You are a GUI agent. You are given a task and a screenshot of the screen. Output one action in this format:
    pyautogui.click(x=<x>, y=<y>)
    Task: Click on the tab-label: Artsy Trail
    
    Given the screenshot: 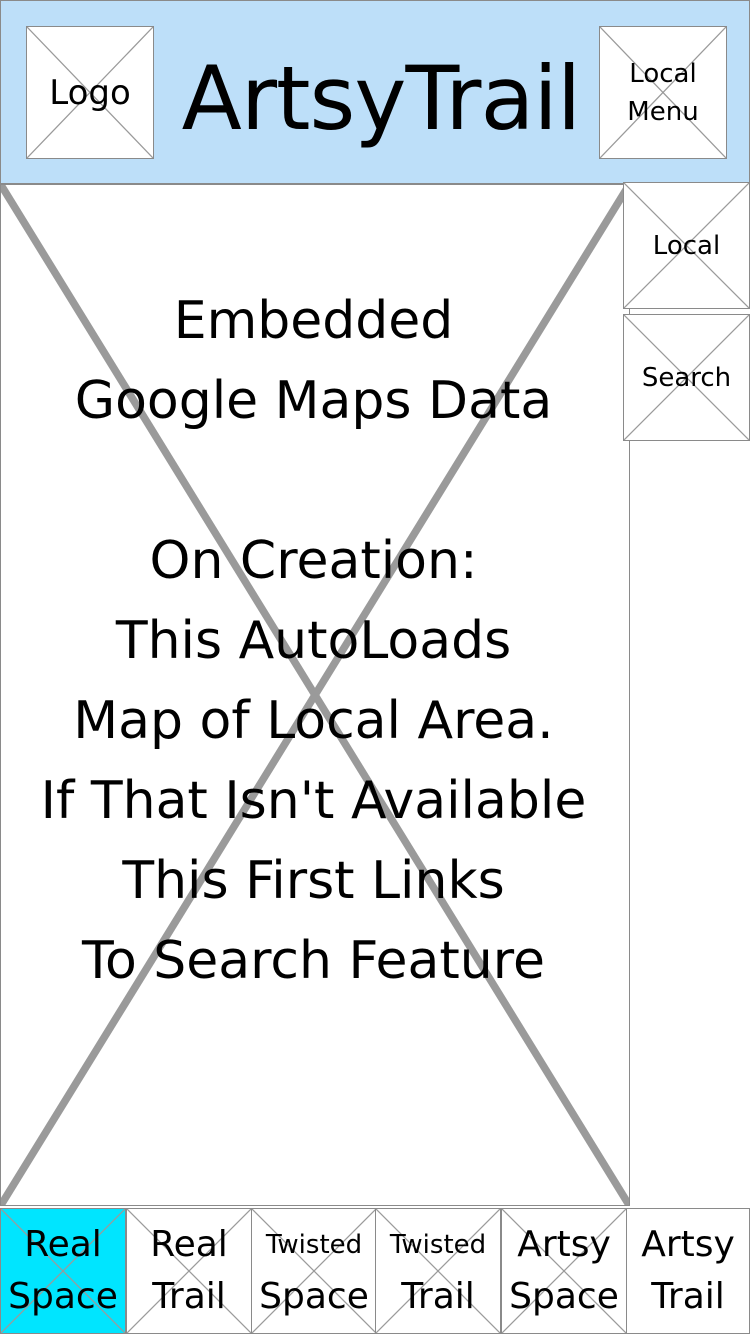 What is the action you would take?
    pyautogui.click(x=688, y=1271)
    